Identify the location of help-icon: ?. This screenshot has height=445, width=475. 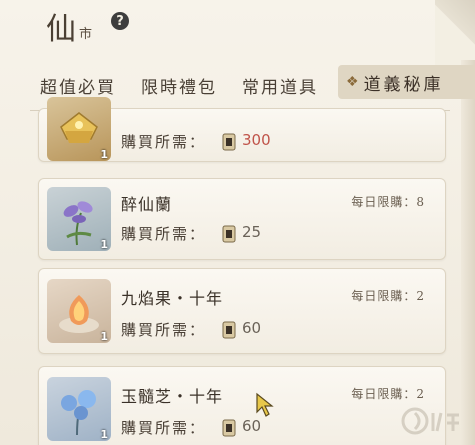
(120, 21).